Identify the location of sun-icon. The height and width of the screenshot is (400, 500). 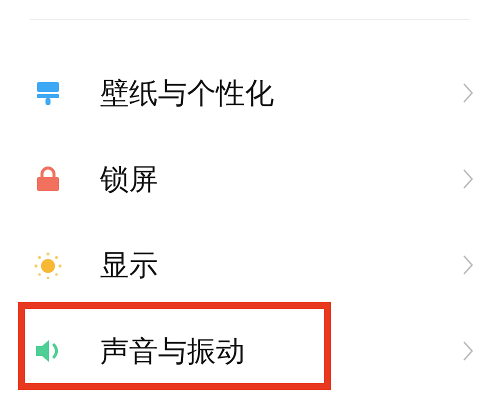
(48, 265).